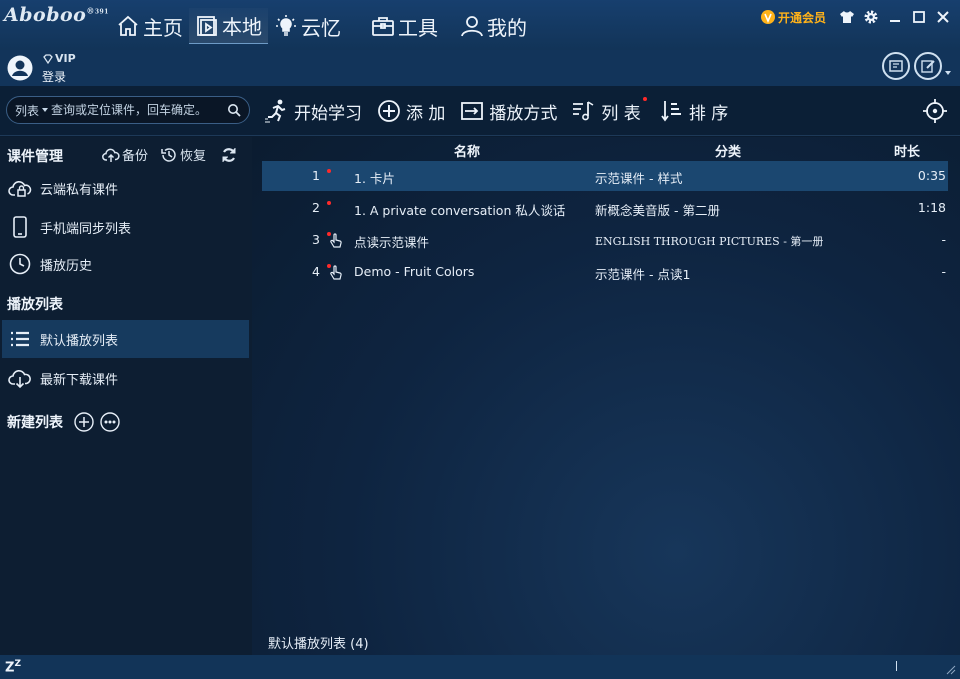  I want to click on new-list-add-icon, so click(84, 422).